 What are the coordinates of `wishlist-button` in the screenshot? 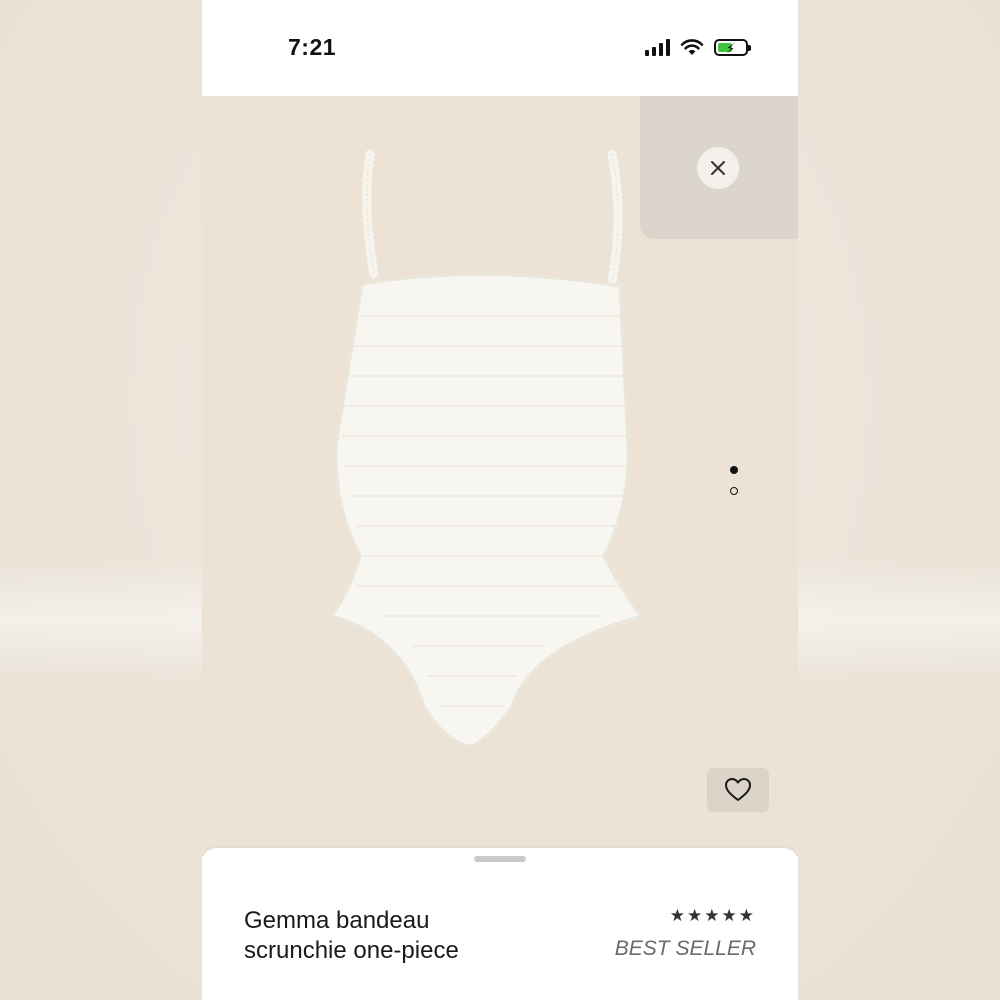 It's located at (738, 790).